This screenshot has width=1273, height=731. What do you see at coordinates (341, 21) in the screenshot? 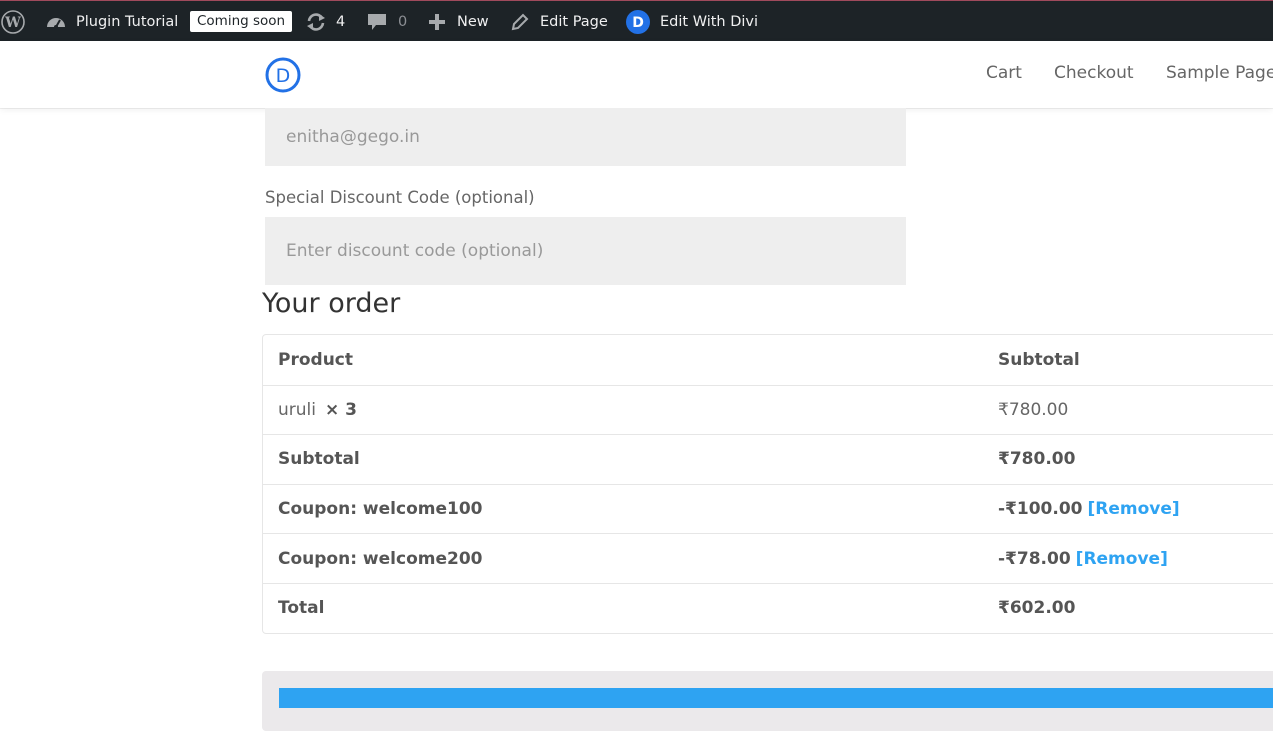
I see `updates-count: 4` at bounding box center [341, 21].